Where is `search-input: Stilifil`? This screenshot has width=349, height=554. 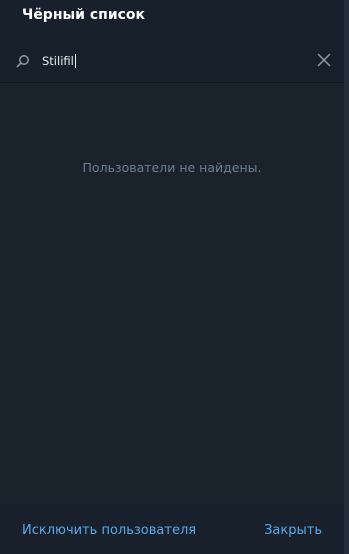
search-input: Stilifil is located at coordinates (59, 61).